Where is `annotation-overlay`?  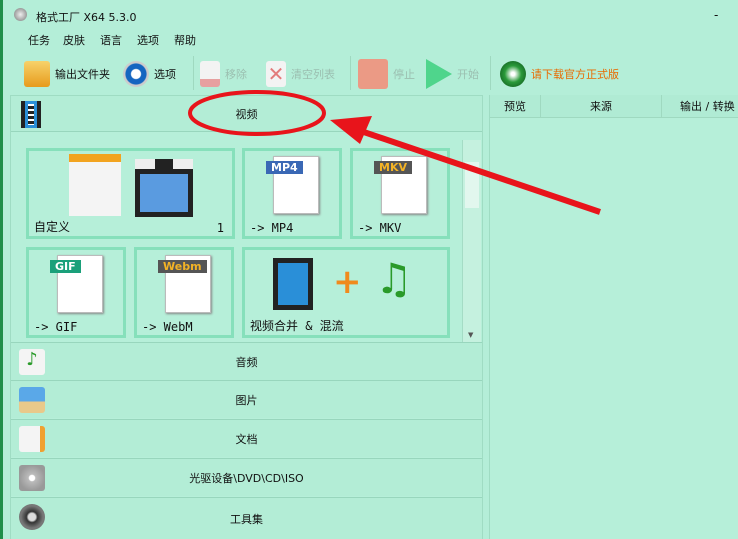
annotation-overlay is located at coordinates (394, 152).